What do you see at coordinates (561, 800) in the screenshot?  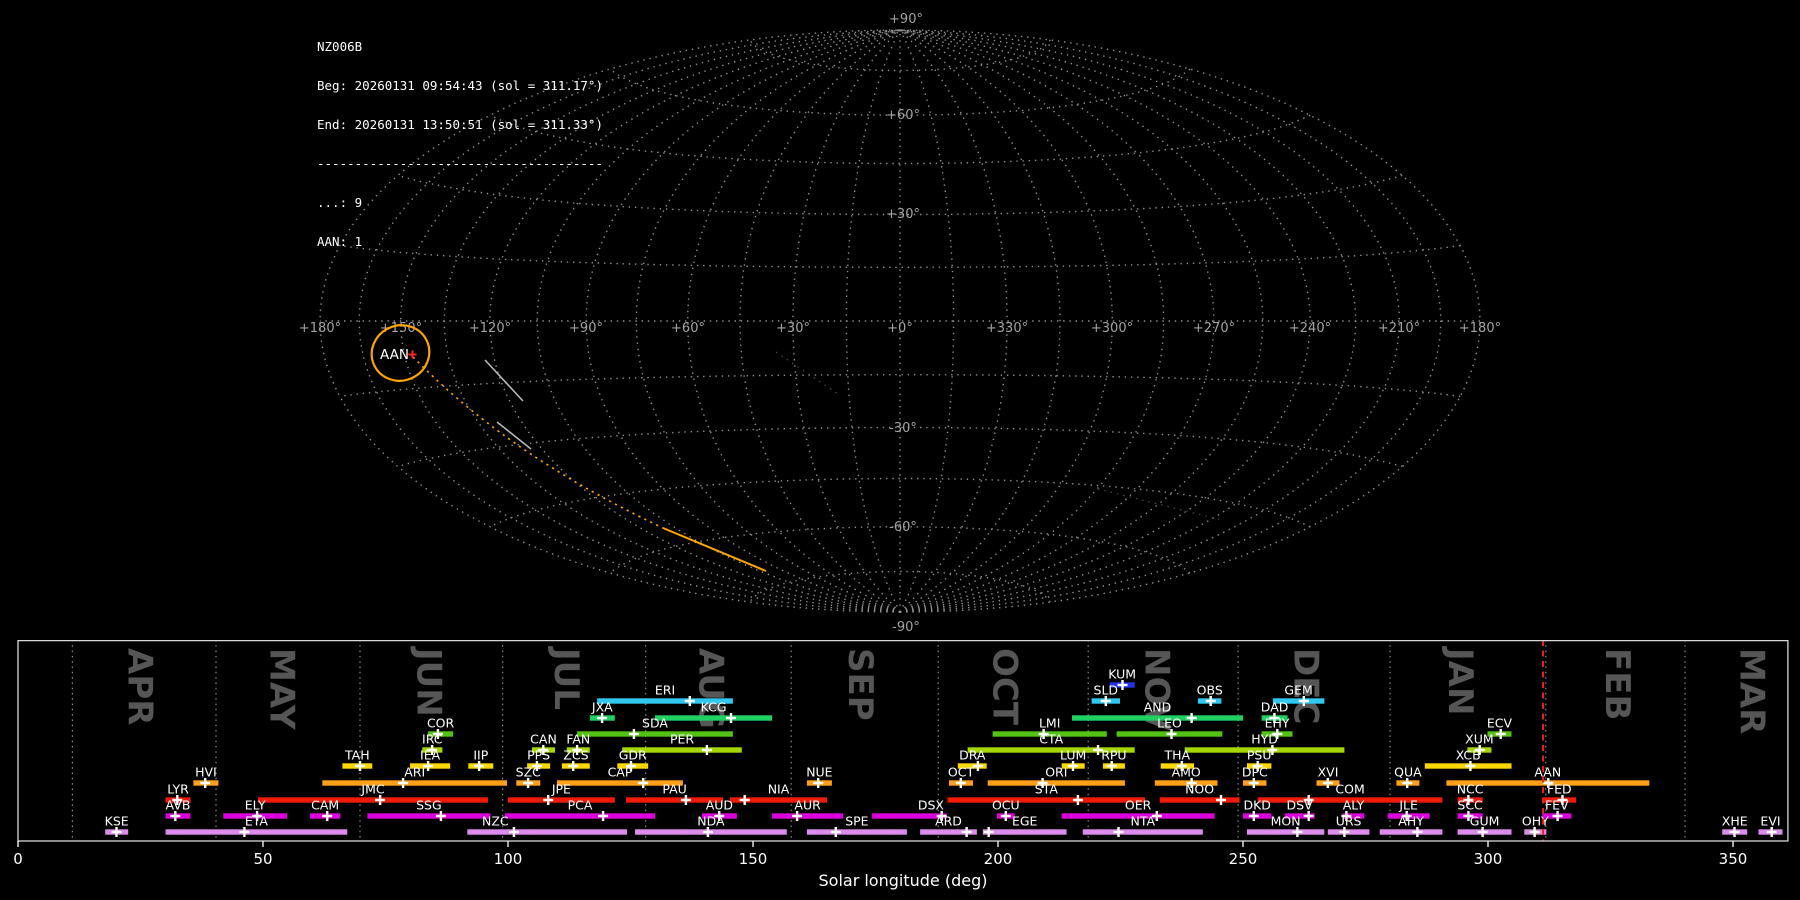 I see `shower-bar-JPE` at bounding box center [561, 800].